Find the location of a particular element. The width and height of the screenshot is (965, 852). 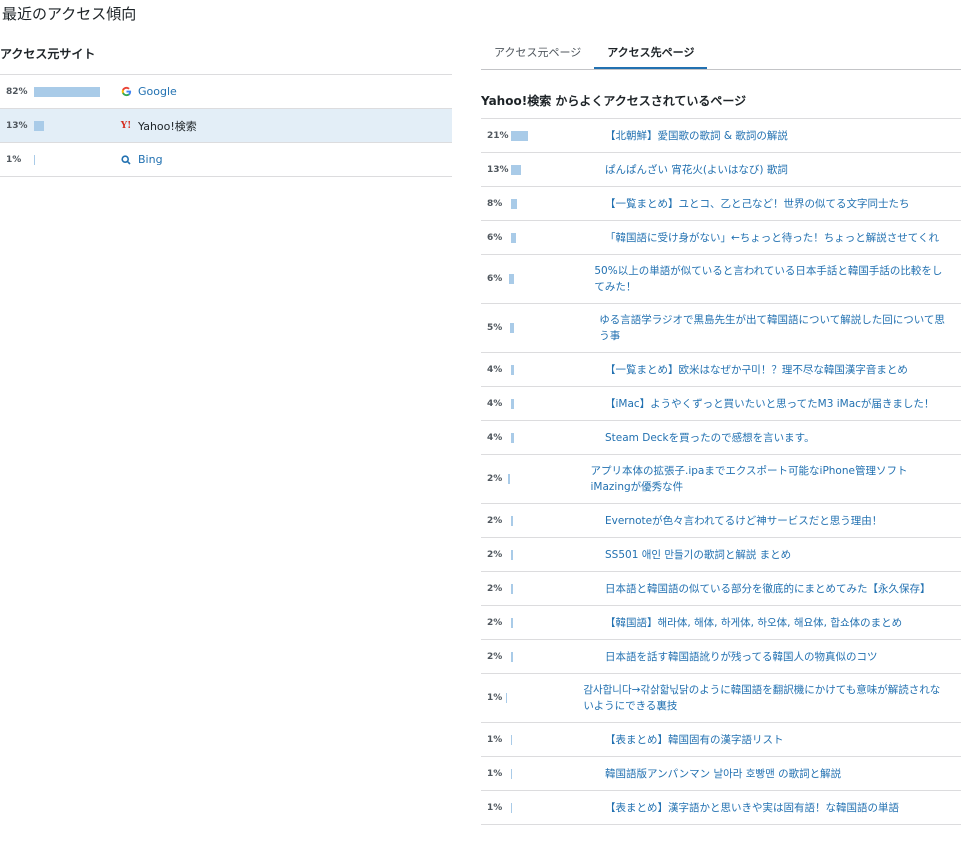

page-row: 6% 「韓国語に受け身がない」←ちょっと待った！ちょっと解説させてくれ is located at coordinates (721, 238).